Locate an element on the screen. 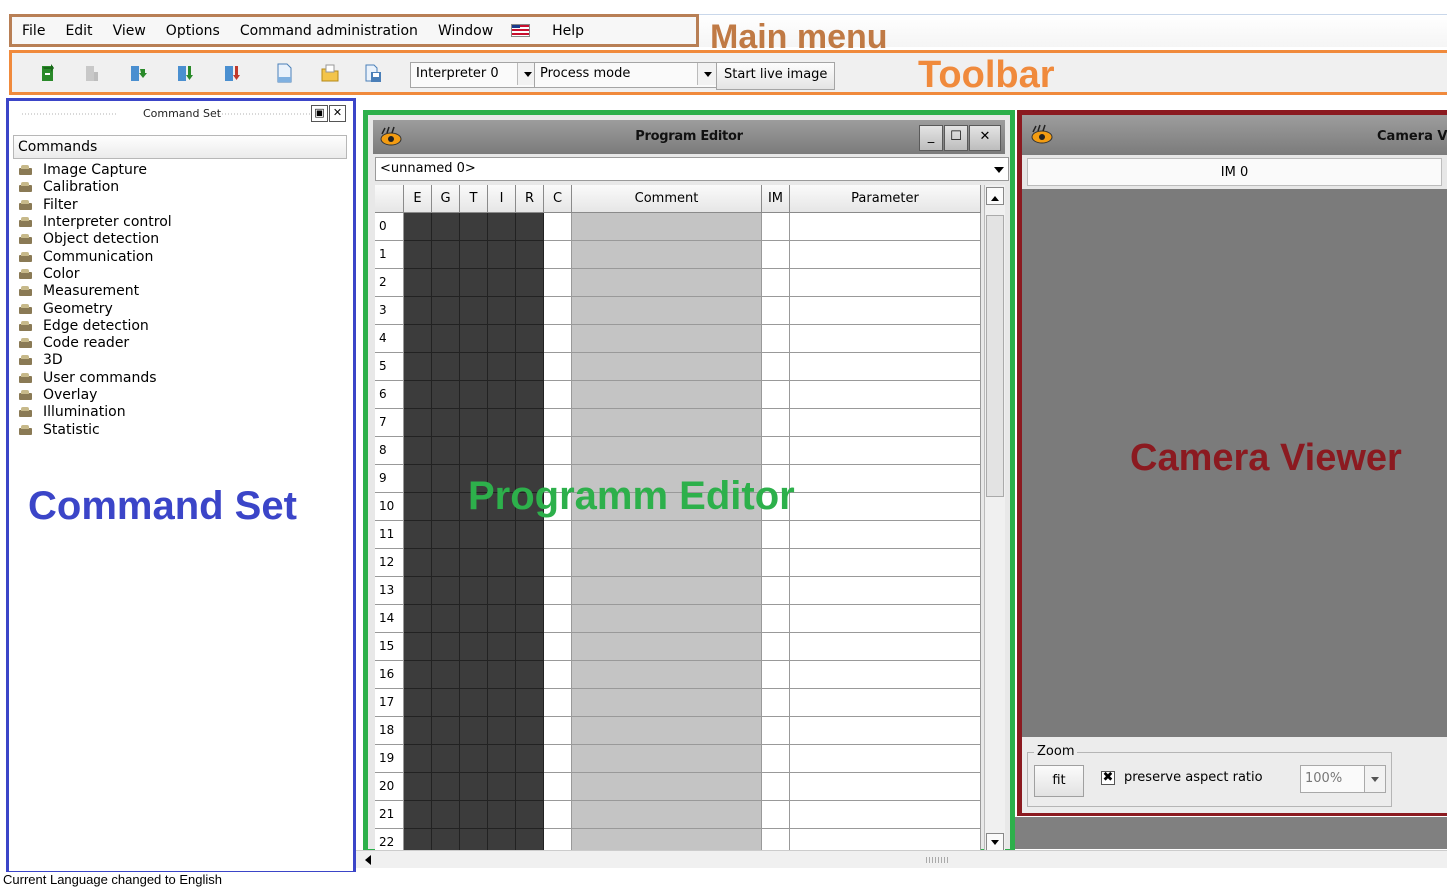 The image size is (1447, 888). table-row: 4 is located at coordinates (679, 339).